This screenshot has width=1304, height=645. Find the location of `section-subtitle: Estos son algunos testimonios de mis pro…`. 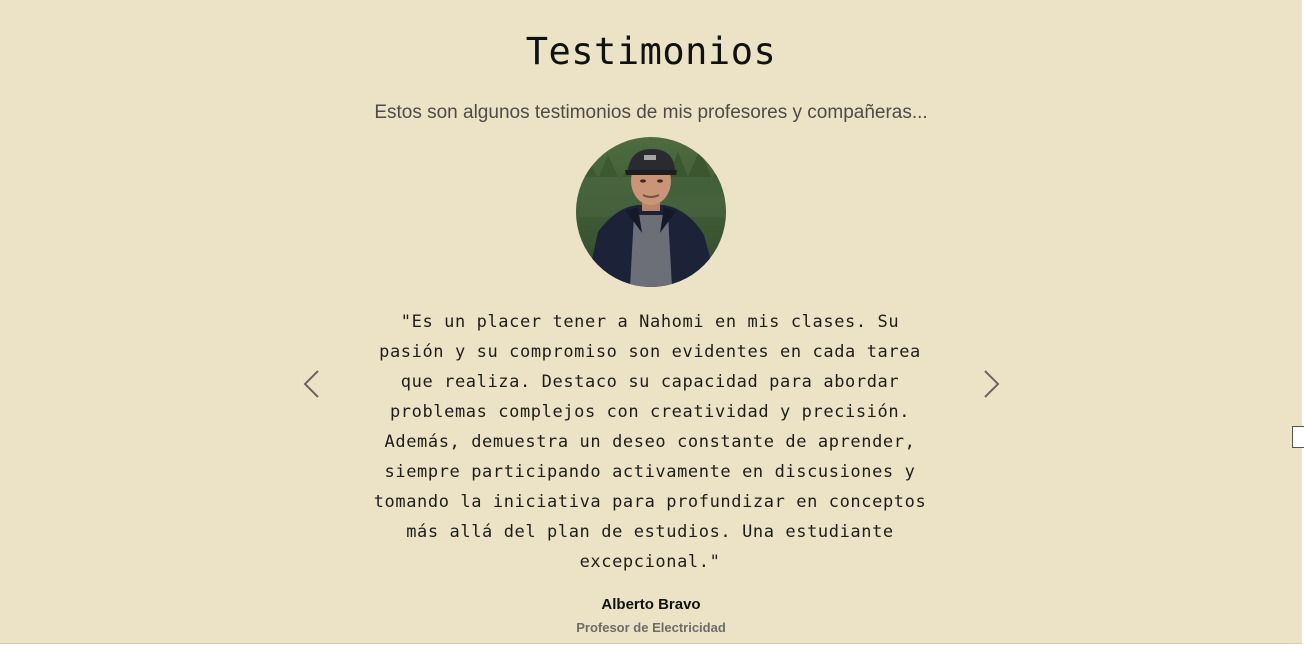

section-subtitle: Estos son algunos testimonios de mis pro… is located at coordinates (651, 112).